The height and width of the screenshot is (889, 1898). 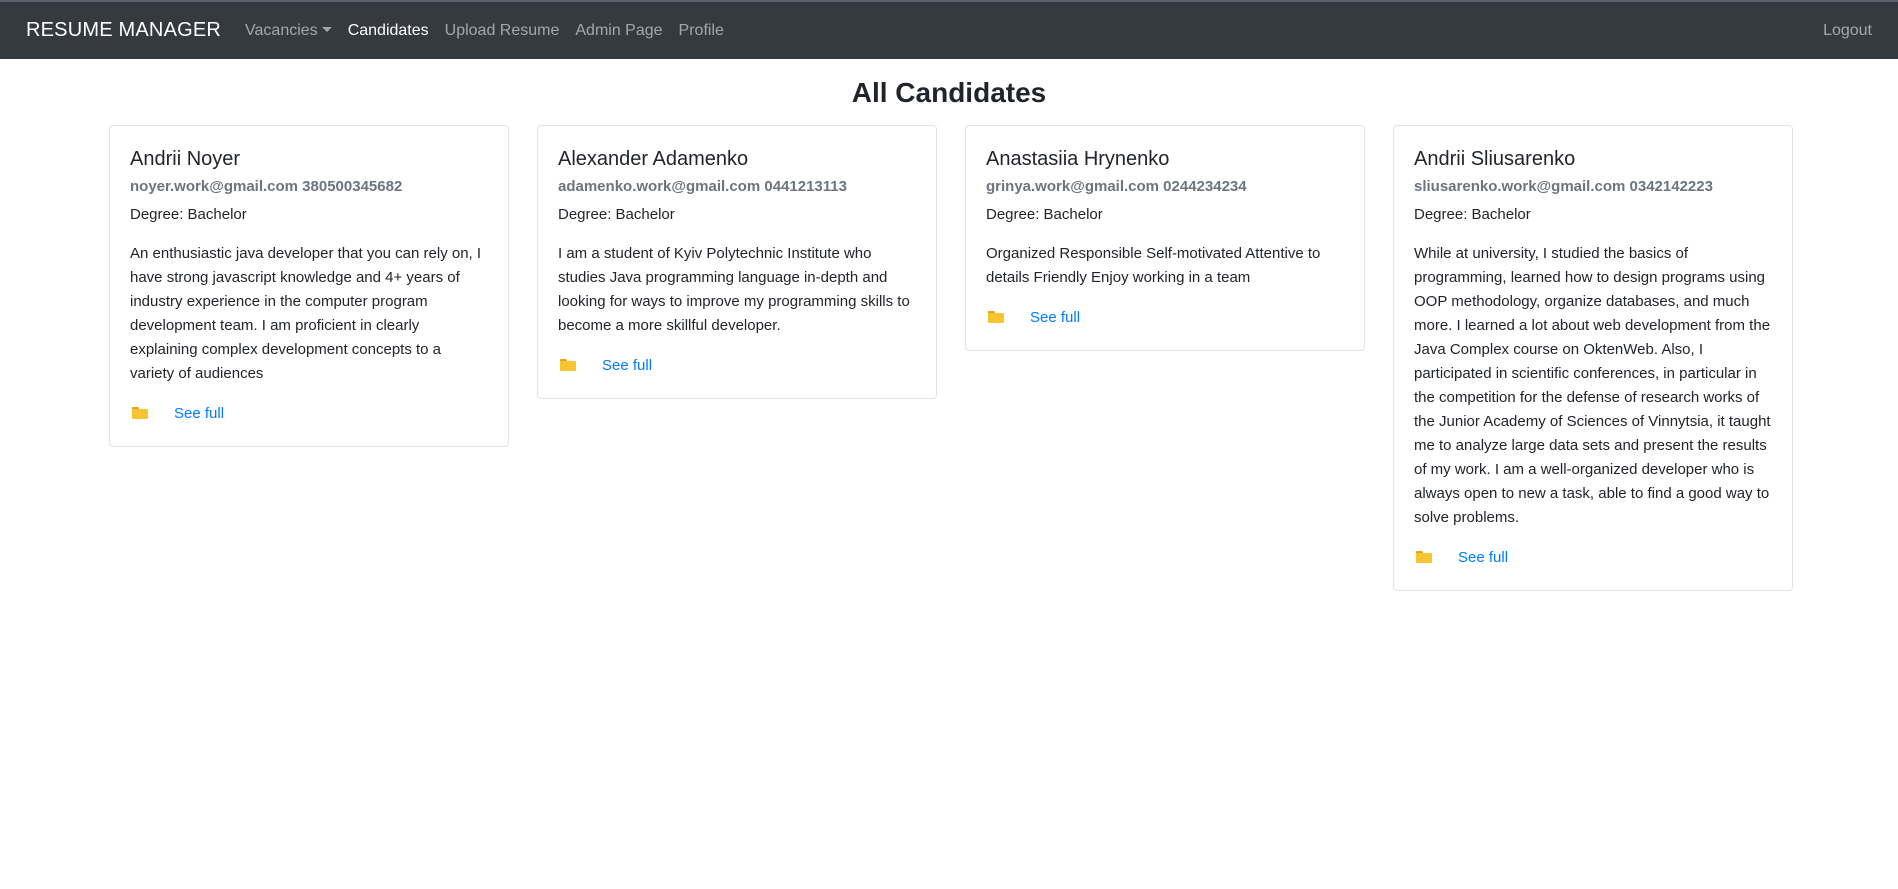 I want to click on candidate-contact: grinya.work@gmail.com 0244234234, so click(x=1116, y=186).